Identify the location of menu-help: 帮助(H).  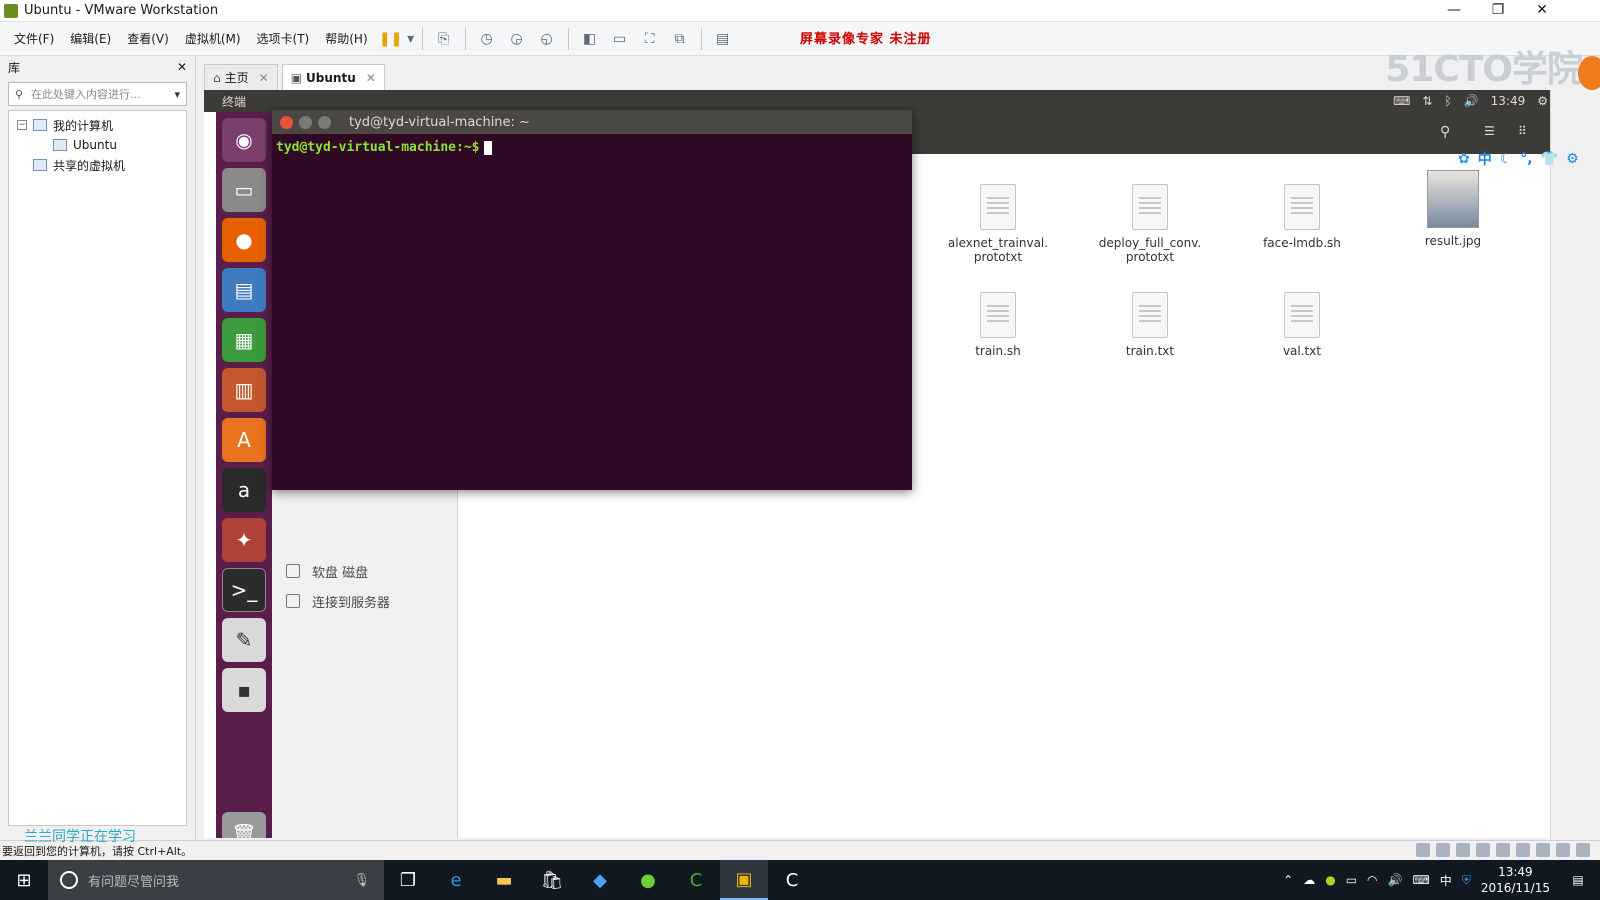
(346, 38).